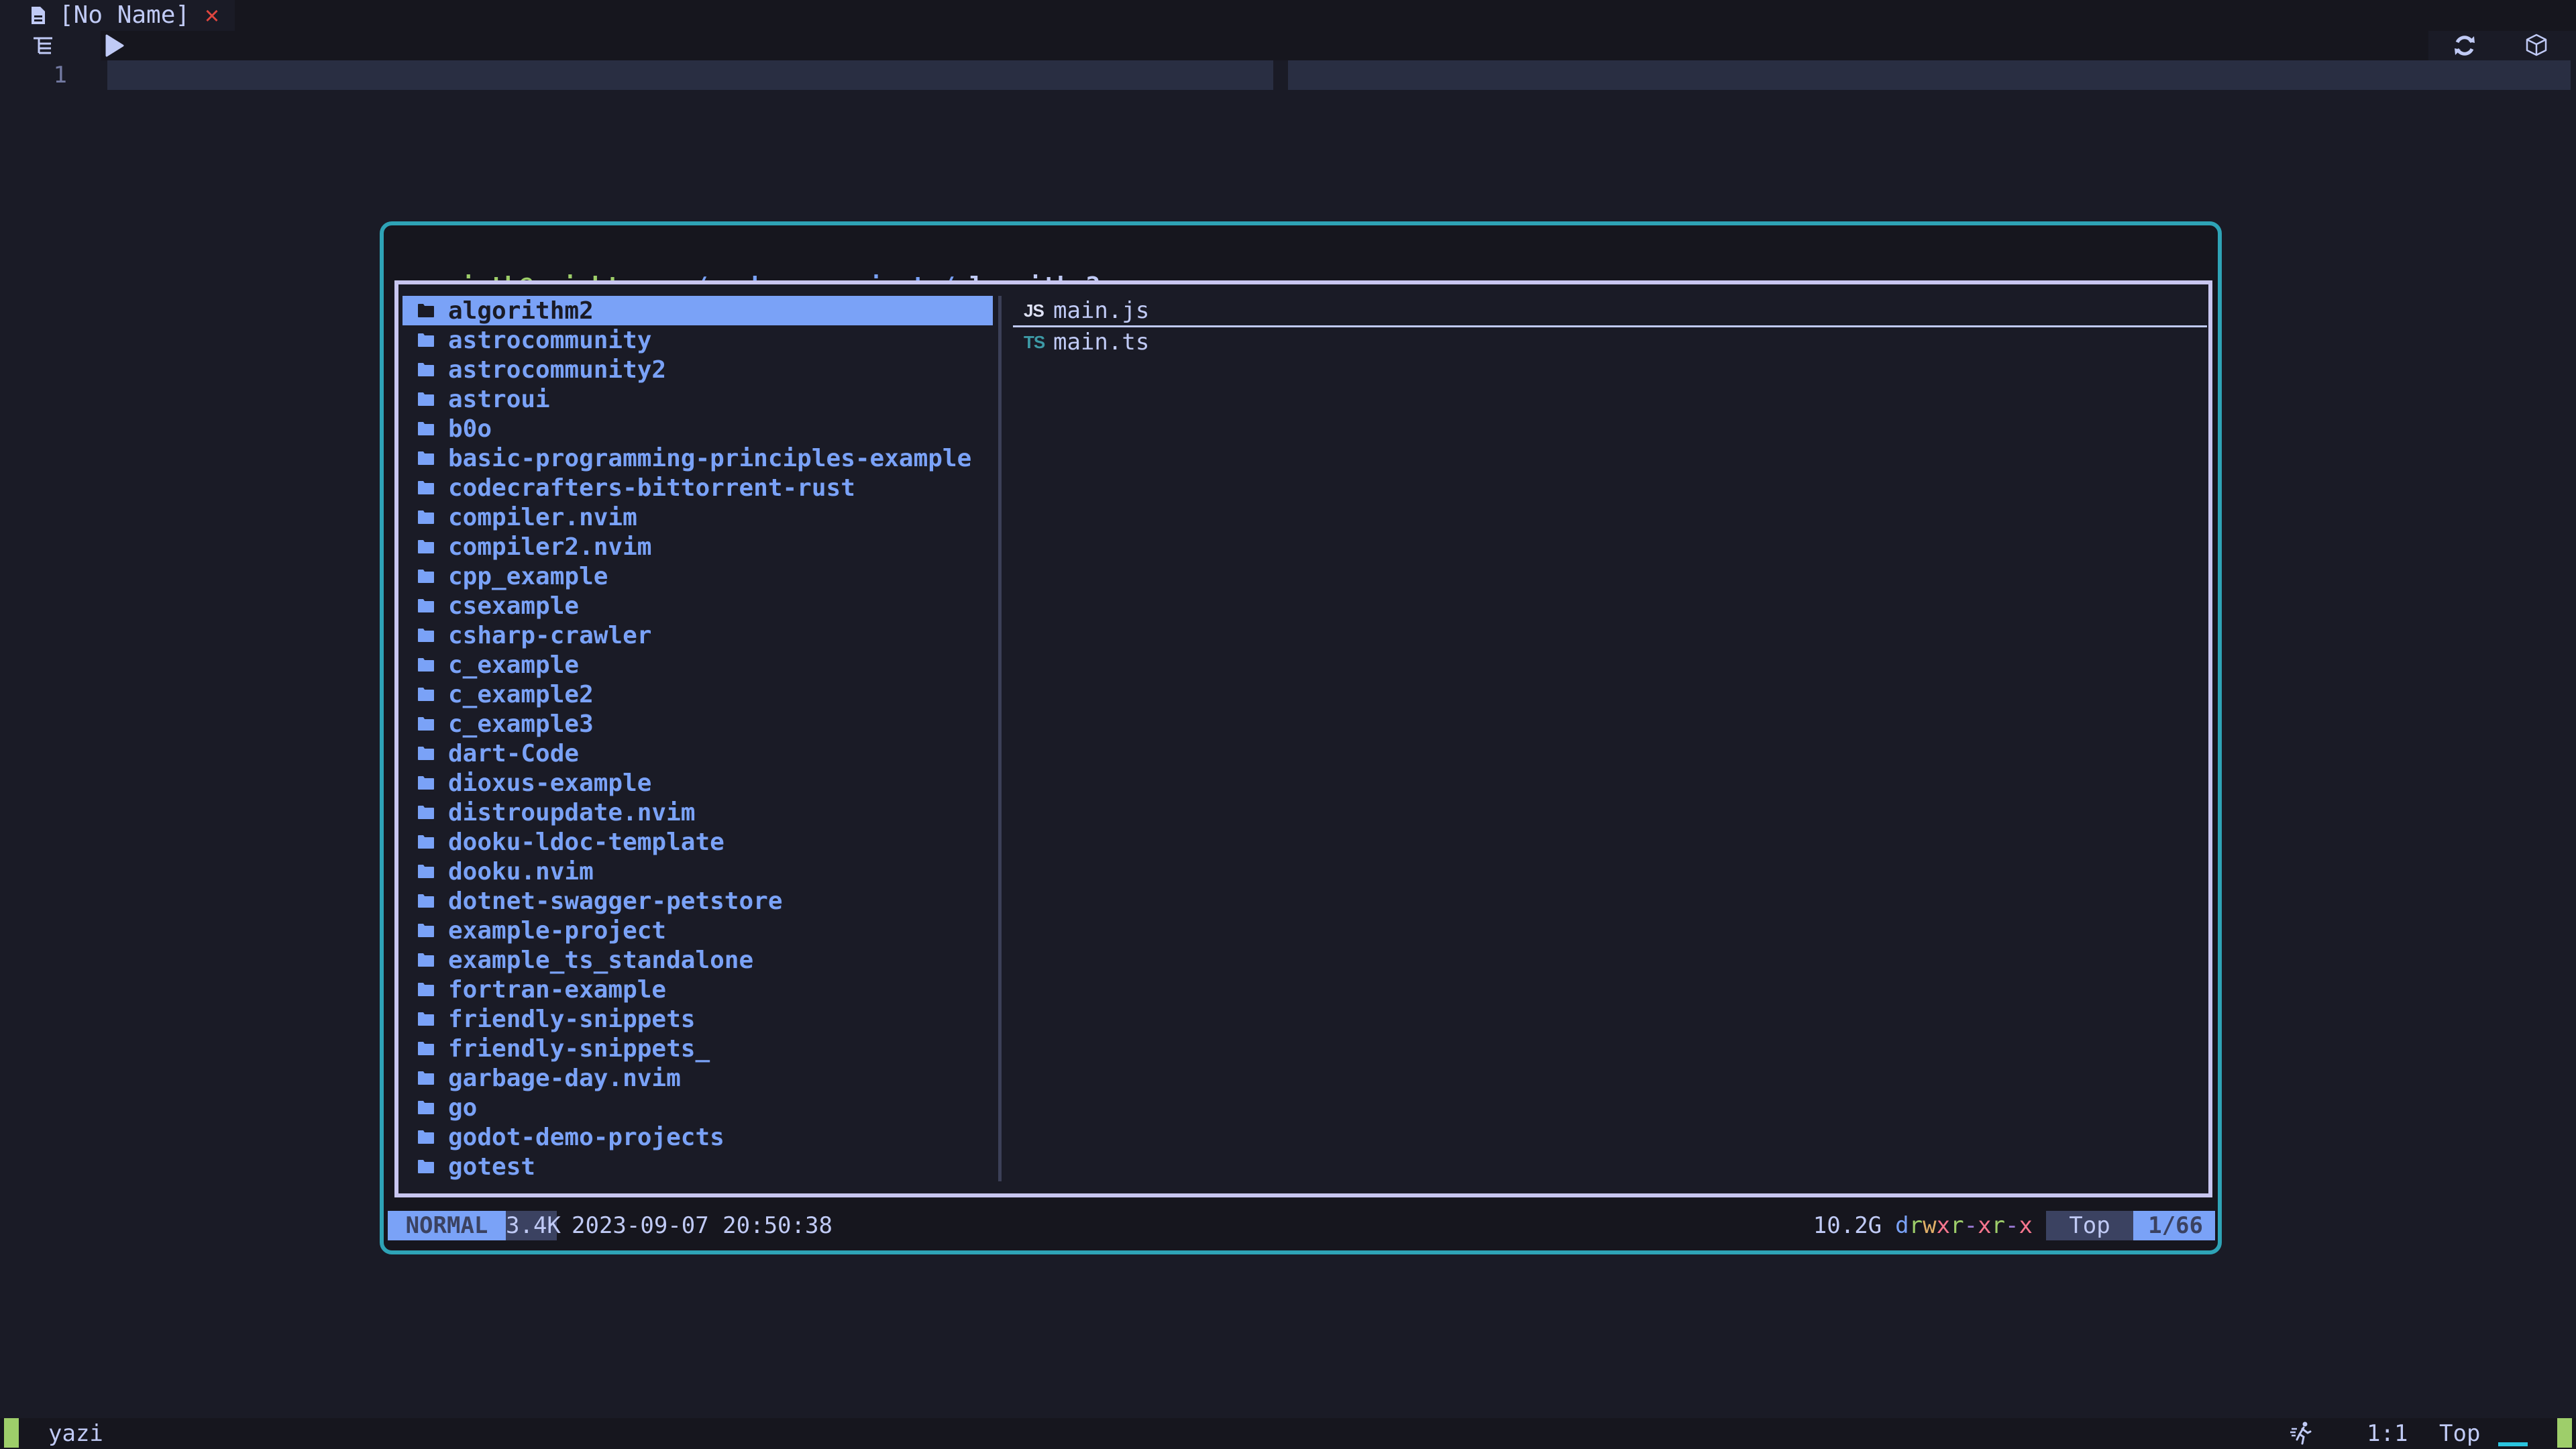 This screenshot has height=1449, width=2576. Describe the element at coordinates (1034, 341) in the screenshot. I see `typescript-icon: TS` at that location.